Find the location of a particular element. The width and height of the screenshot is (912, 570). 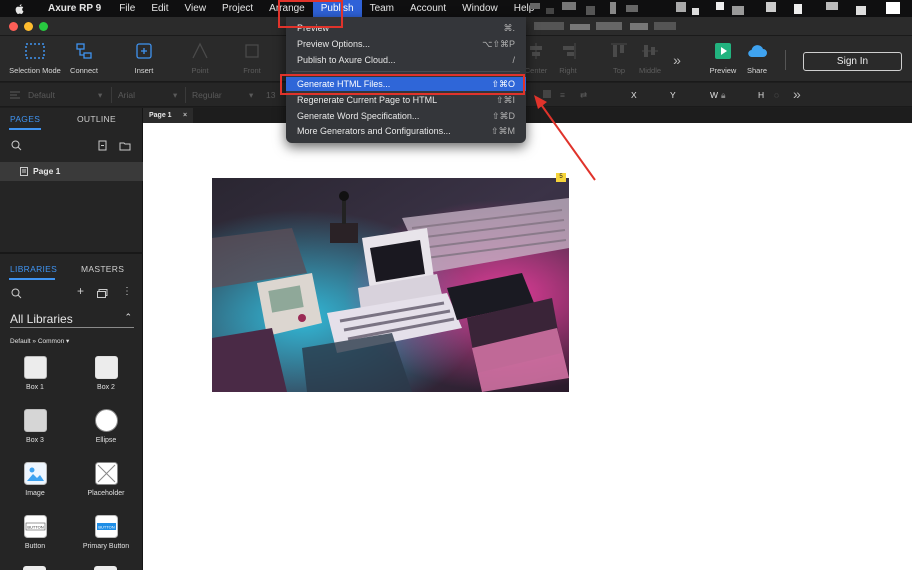

align-top-button: Top is located at coordinates (619, 57).